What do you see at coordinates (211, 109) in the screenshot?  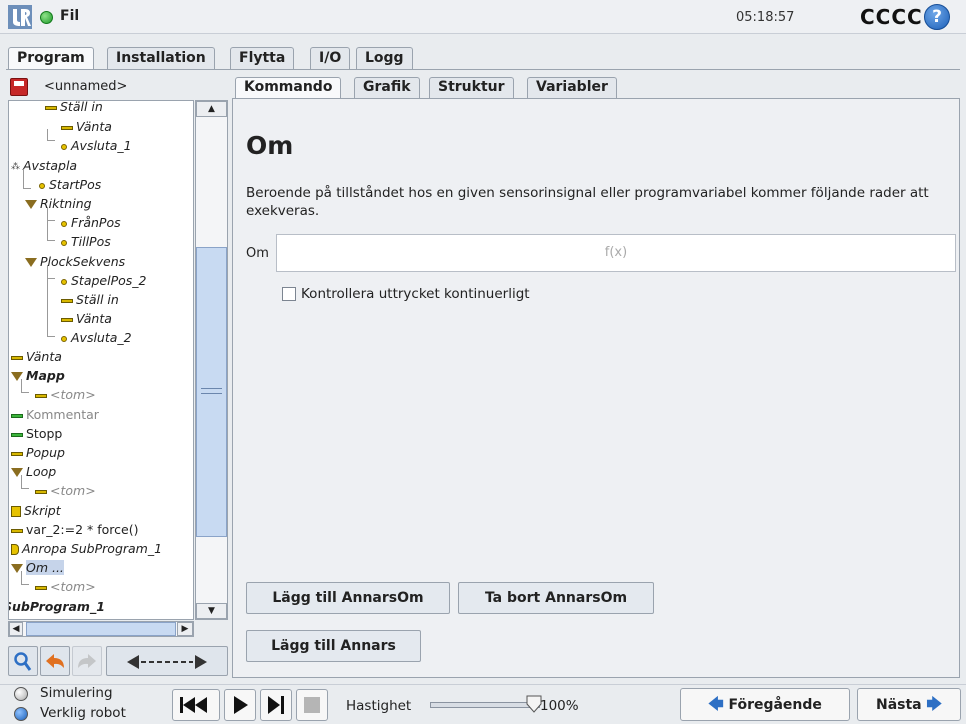 I see `scroll-up-button: ▲` at bounding box center [211, 109].